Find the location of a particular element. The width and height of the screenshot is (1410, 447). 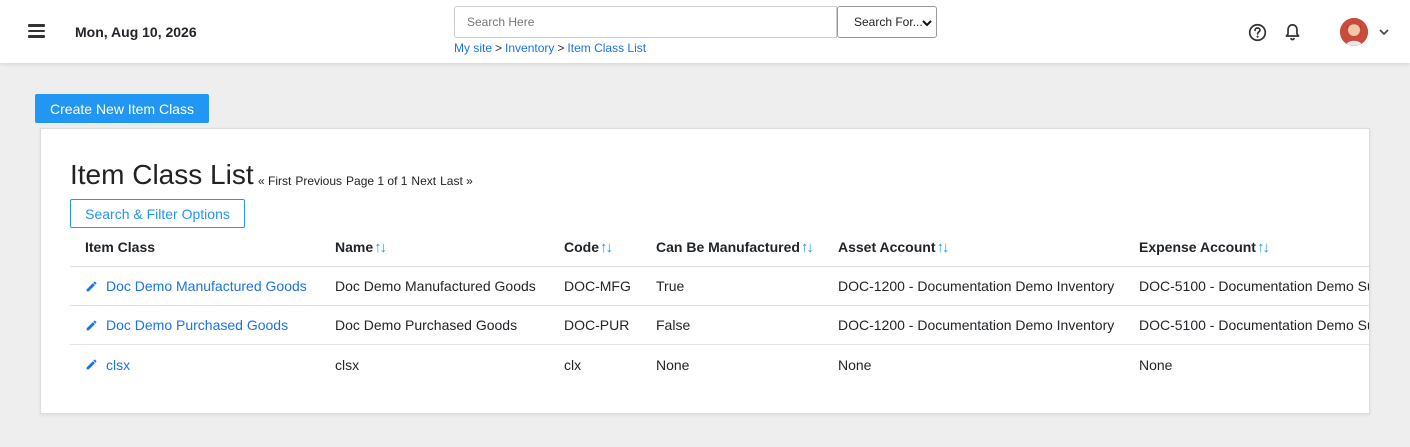

column-header-label: Expense Account is located at coordinates (1197, 247).